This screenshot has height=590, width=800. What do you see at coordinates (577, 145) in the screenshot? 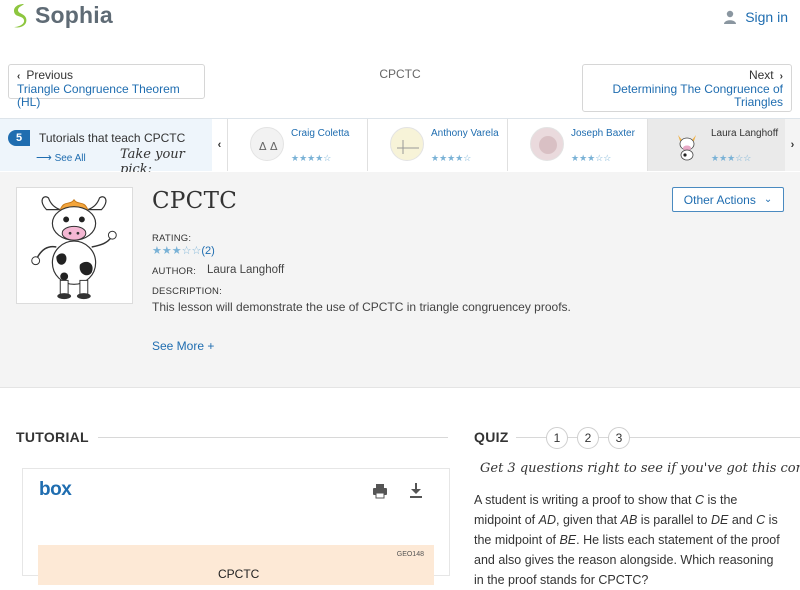
I see `tutor-card: Joseph Baxter ★★★☆☆` at bounding box center [577, 145].